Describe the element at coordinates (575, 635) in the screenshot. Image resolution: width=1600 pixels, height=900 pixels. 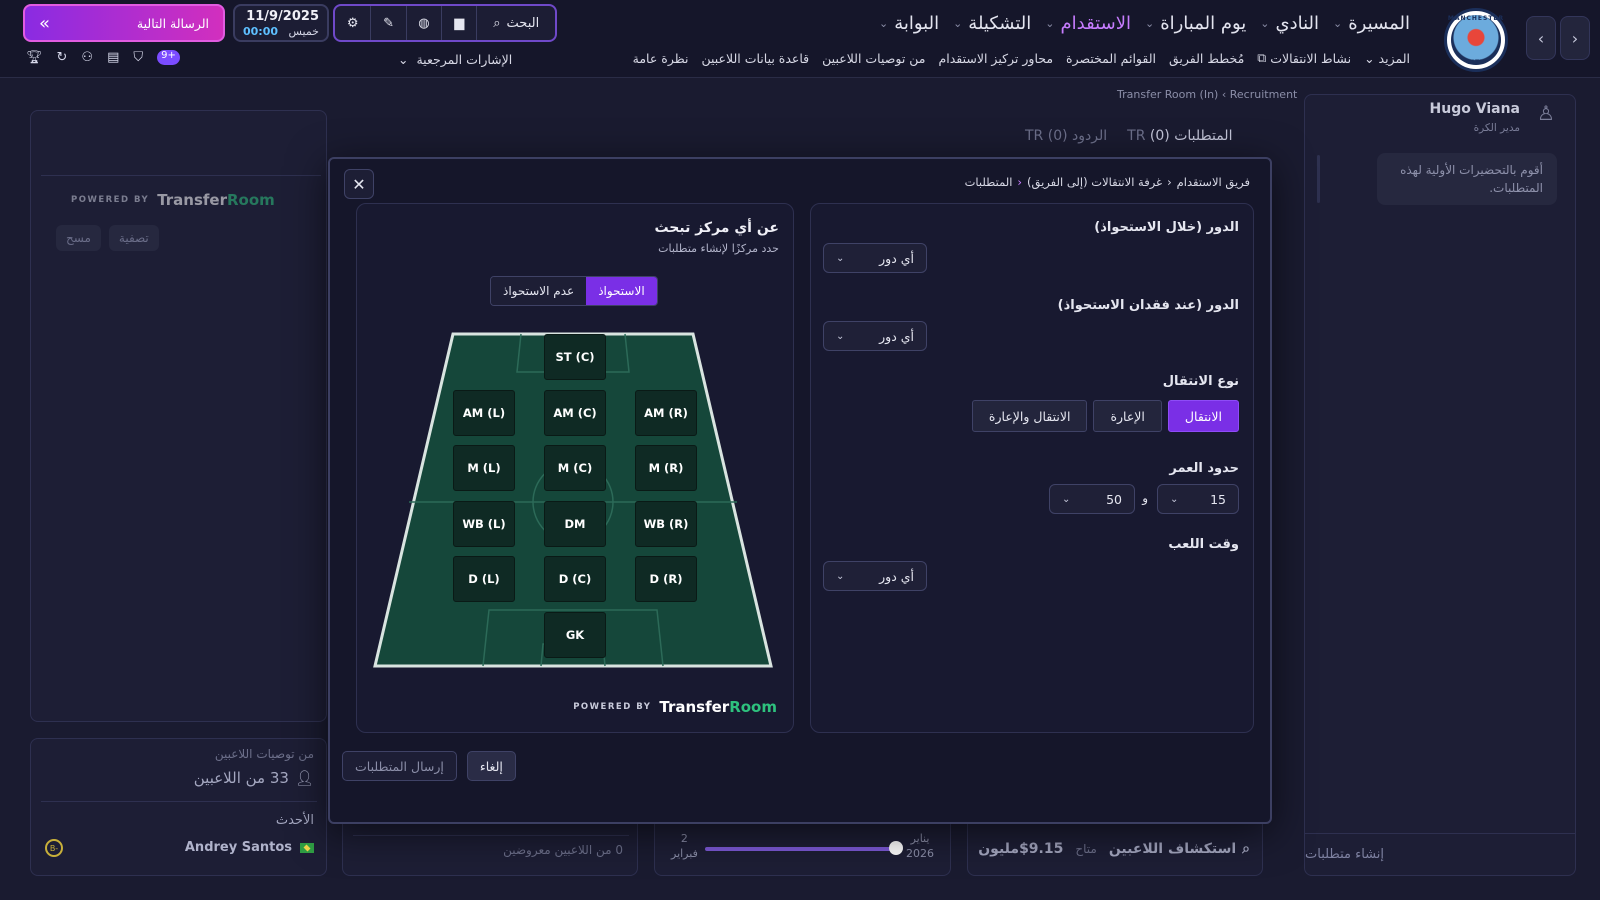
I see `position-gk: GK` at that location.